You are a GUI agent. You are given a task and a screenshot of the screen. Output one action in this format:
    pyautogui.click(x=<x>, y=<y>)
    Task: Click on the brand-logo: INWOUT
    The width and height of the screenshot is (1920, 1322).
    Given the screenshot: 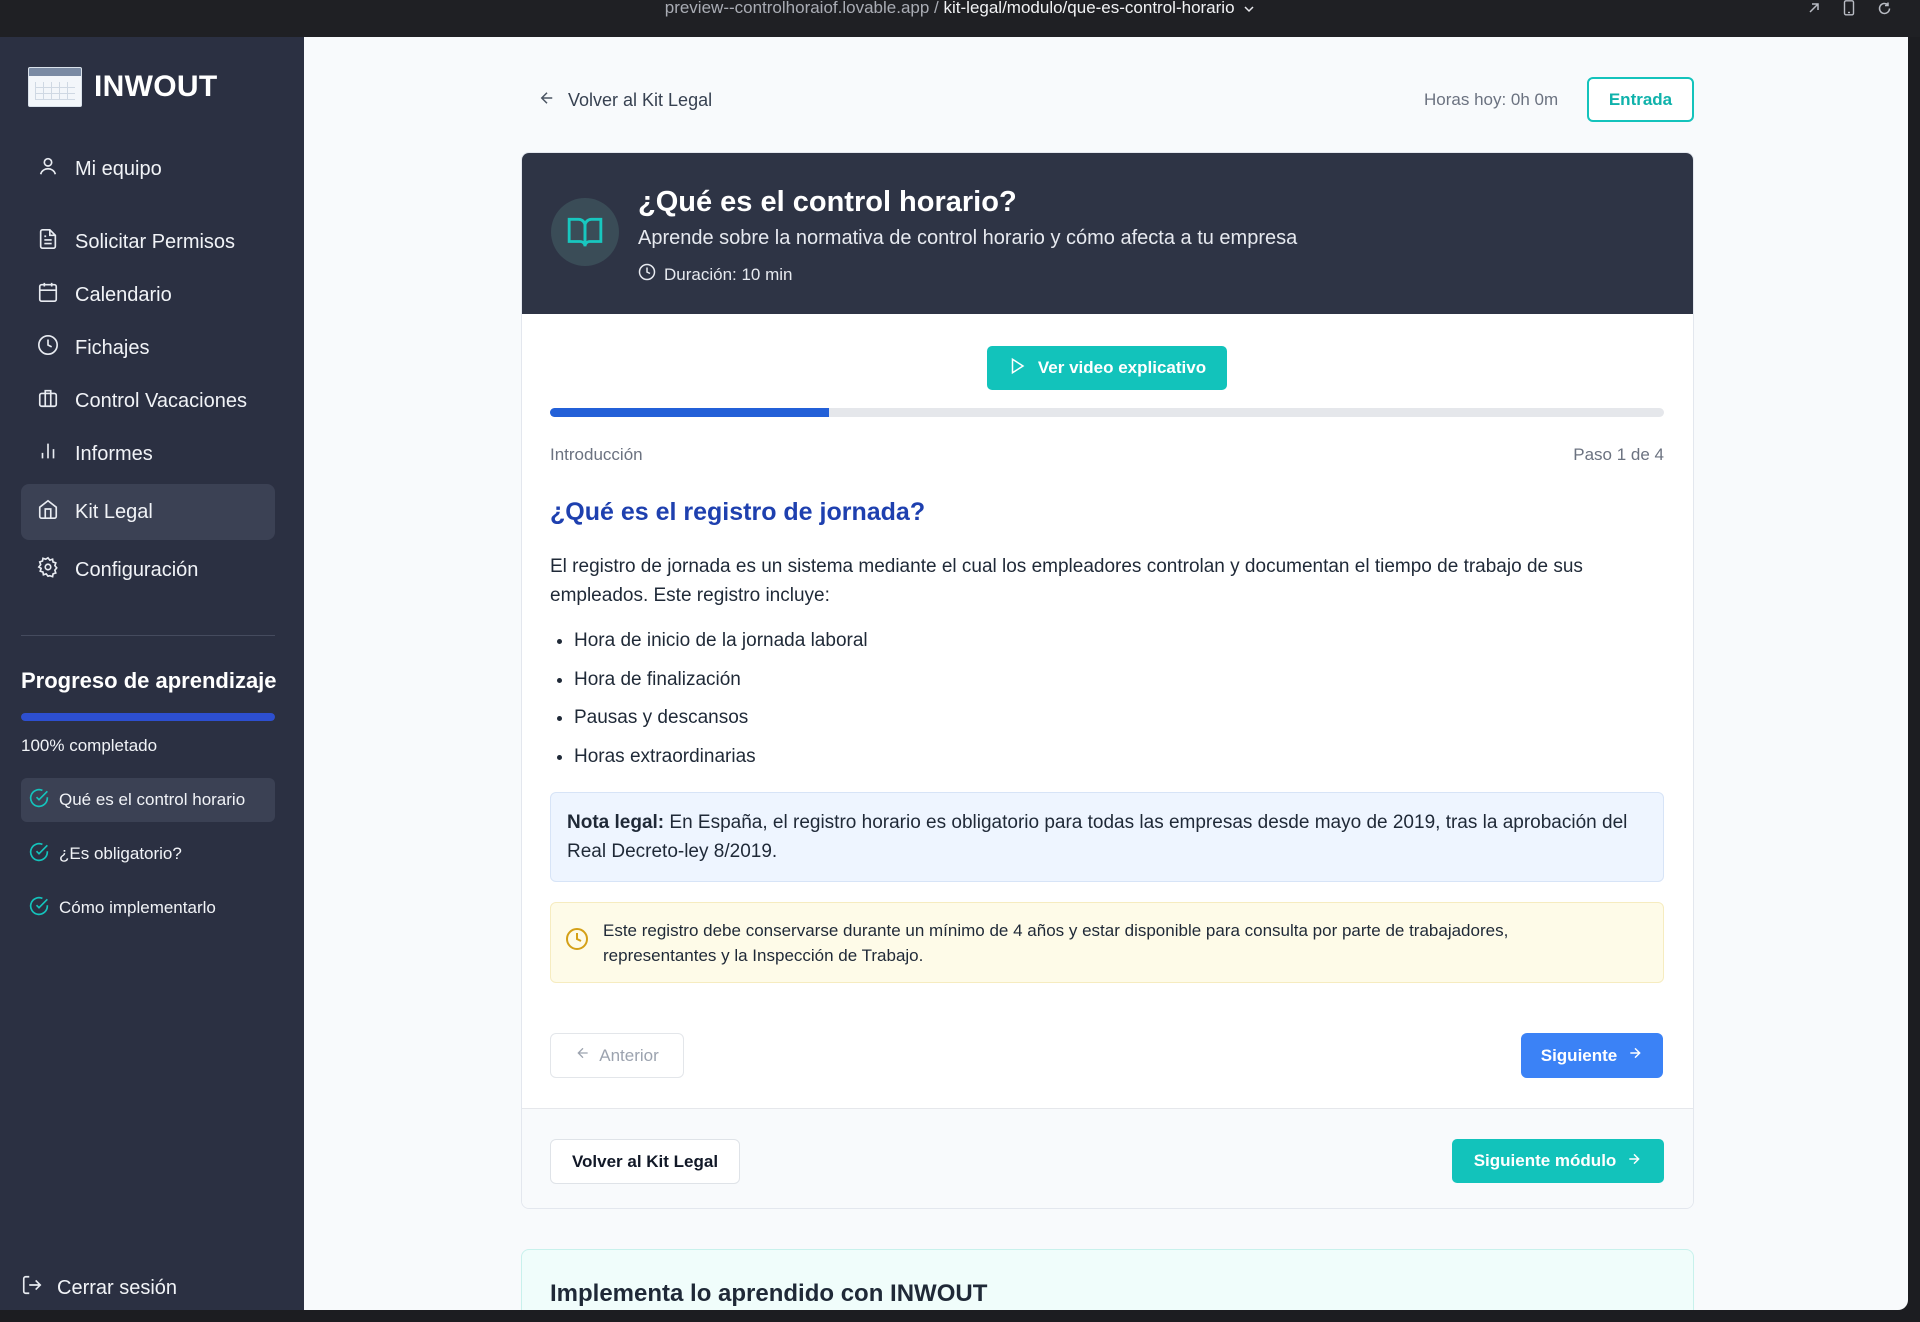 What is the action you would take?
    pyautogui.click(x=122, y=87)
    